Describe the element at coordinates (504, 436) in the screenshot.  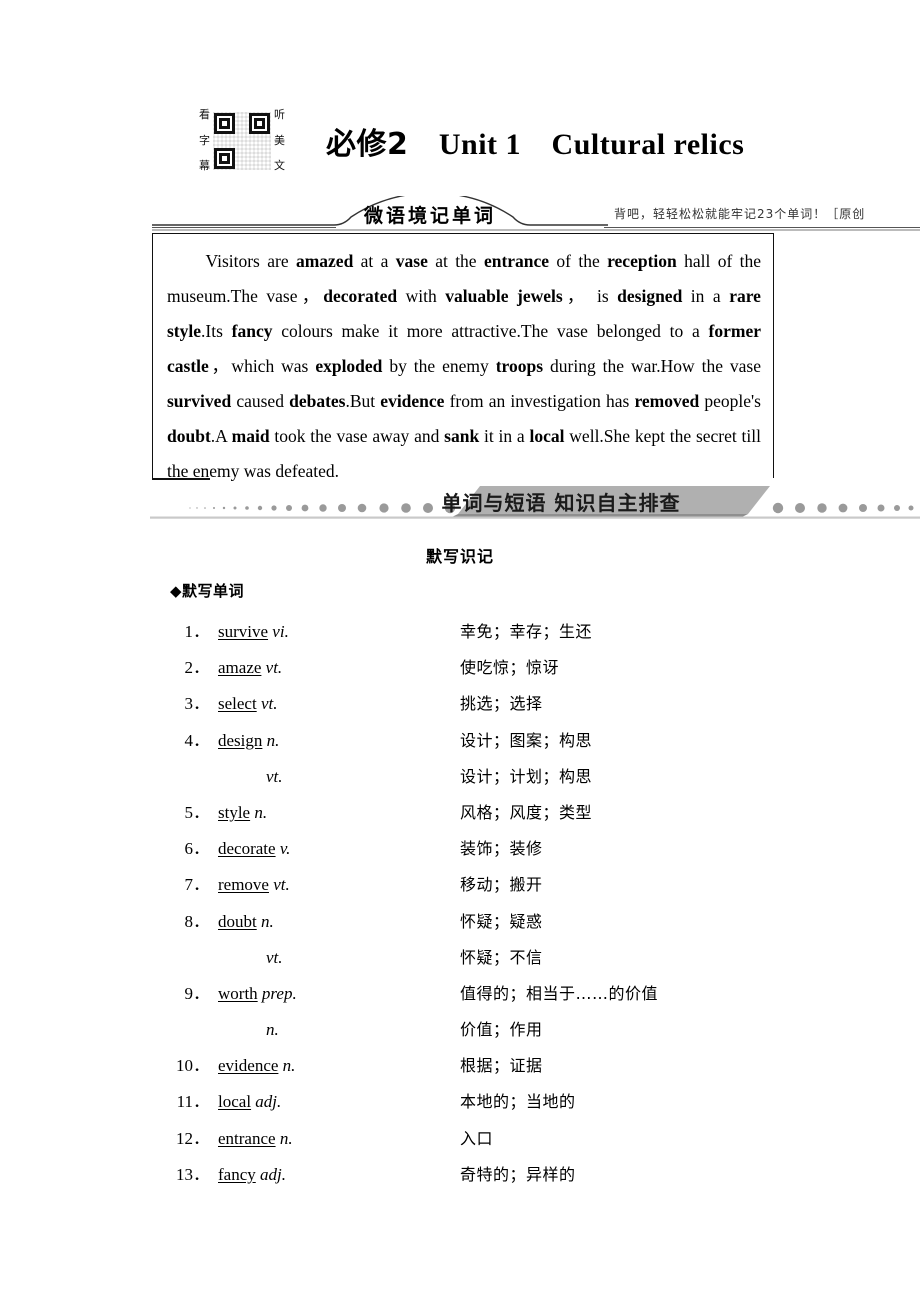
I see `passage-text-run: it in a` at that location.